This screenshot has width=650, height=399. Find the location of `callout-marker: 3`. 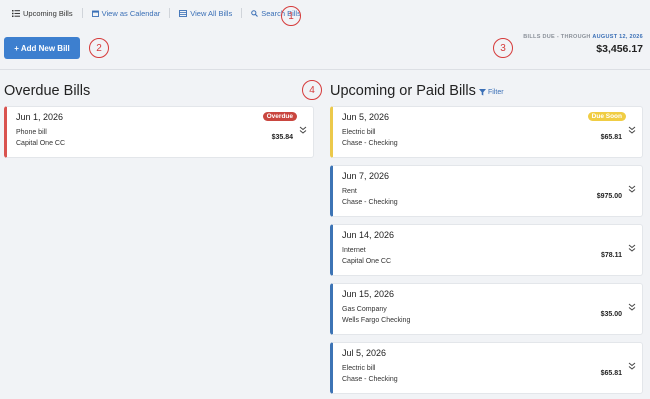

callout-marker: 3 is located at coordinates (503, 48).